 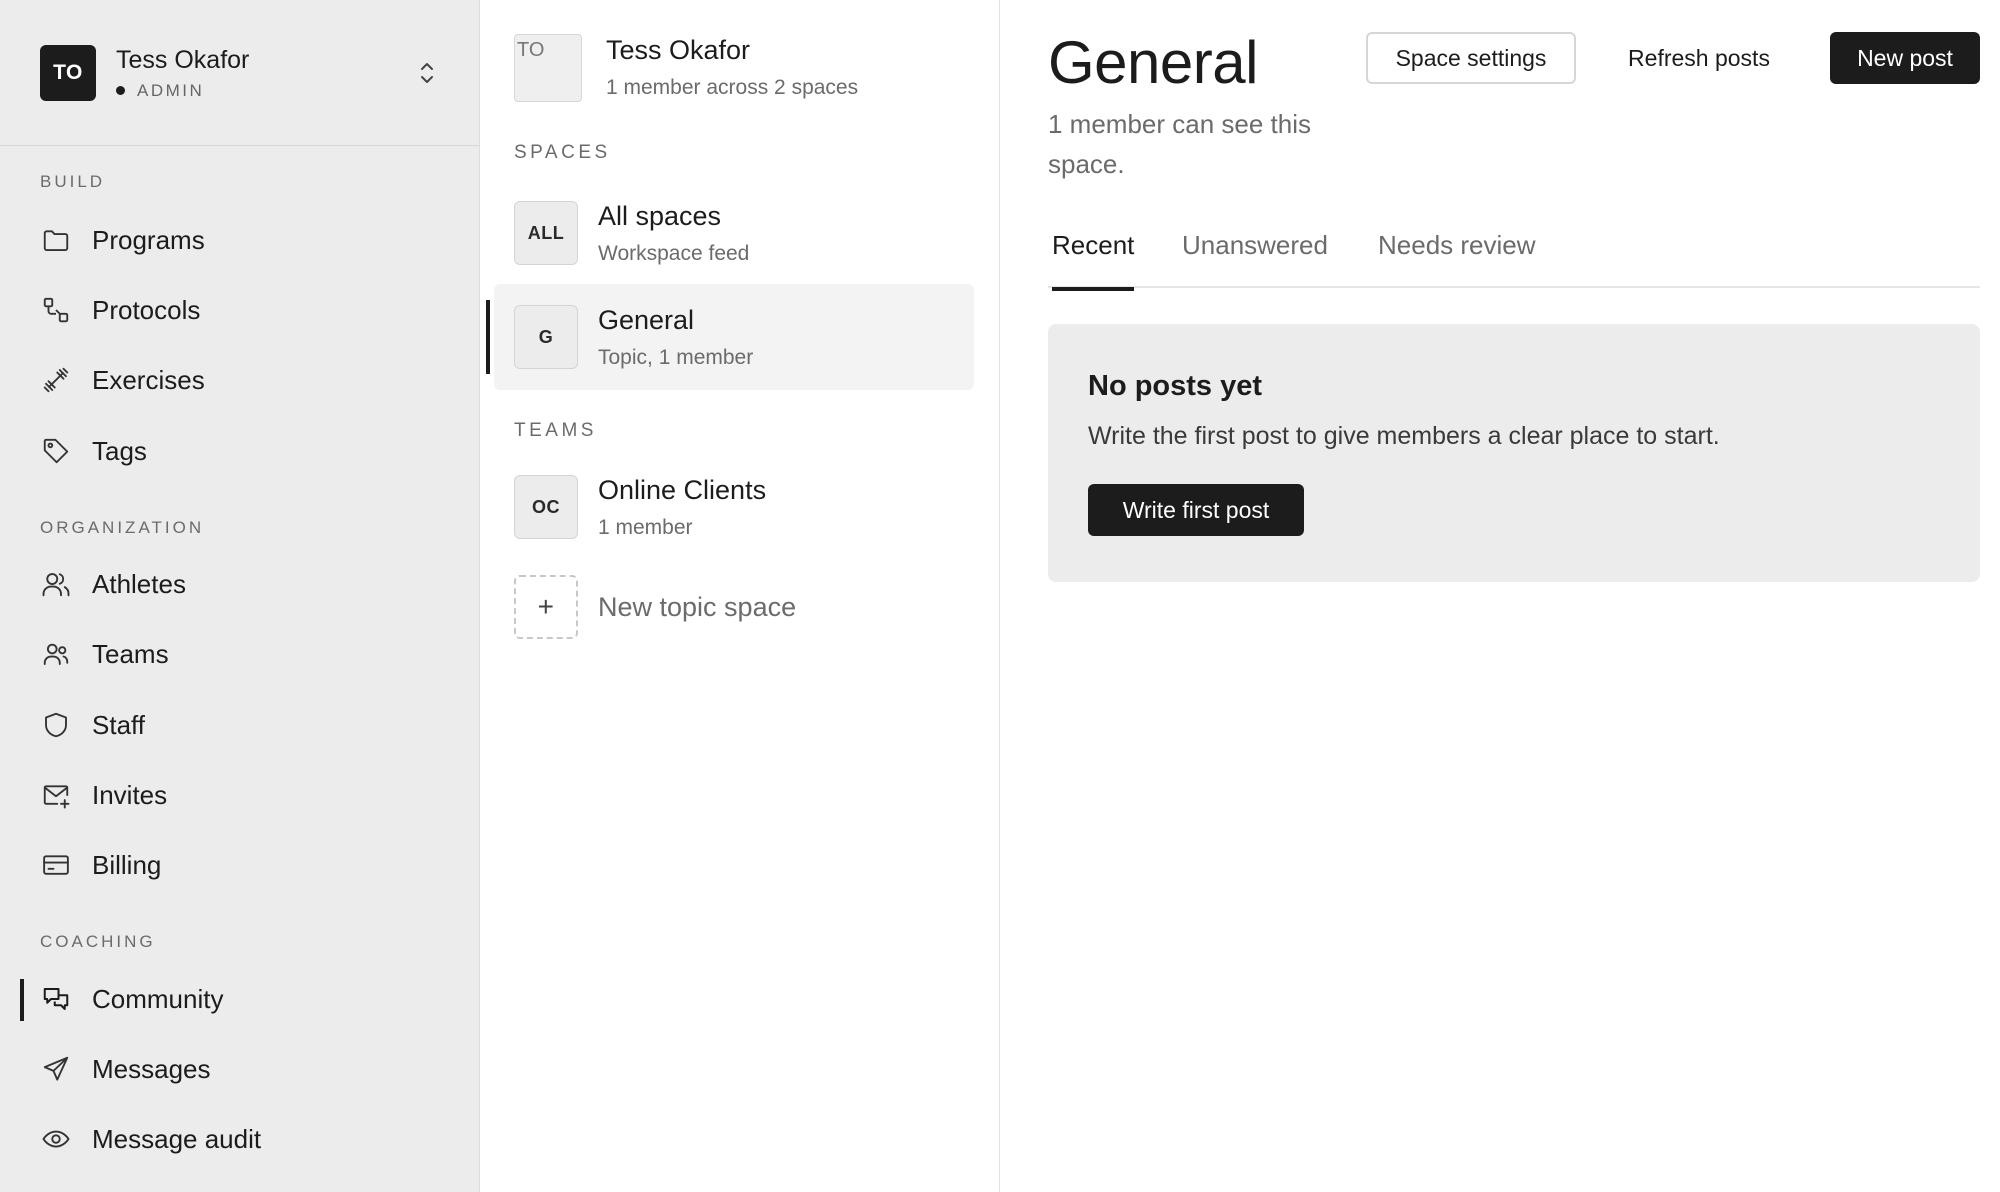 I want to click on space-settings-button: Space settings, so click(x=1471, y=58).